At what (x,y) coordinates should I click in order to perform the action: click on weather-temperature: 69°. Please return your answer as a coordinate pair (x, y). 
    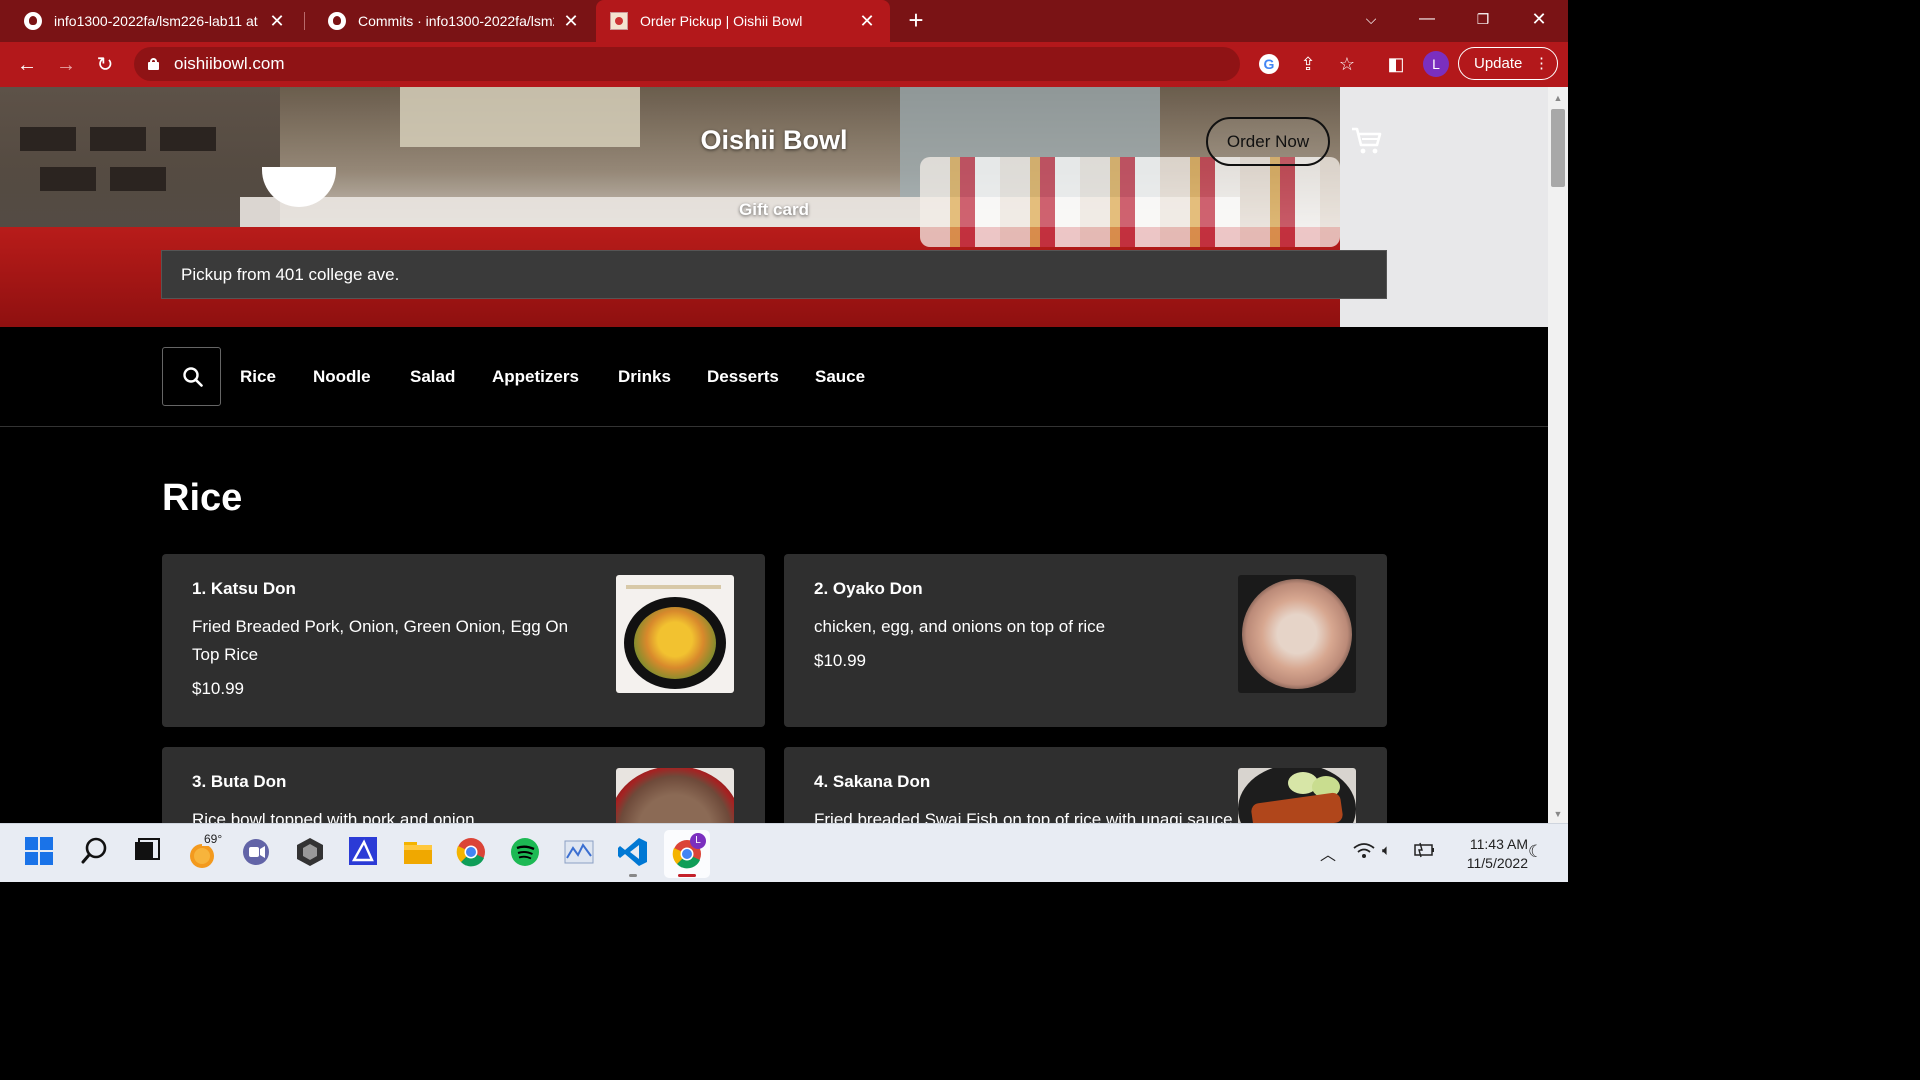
    Looking at the image, I should click on (213, 839).